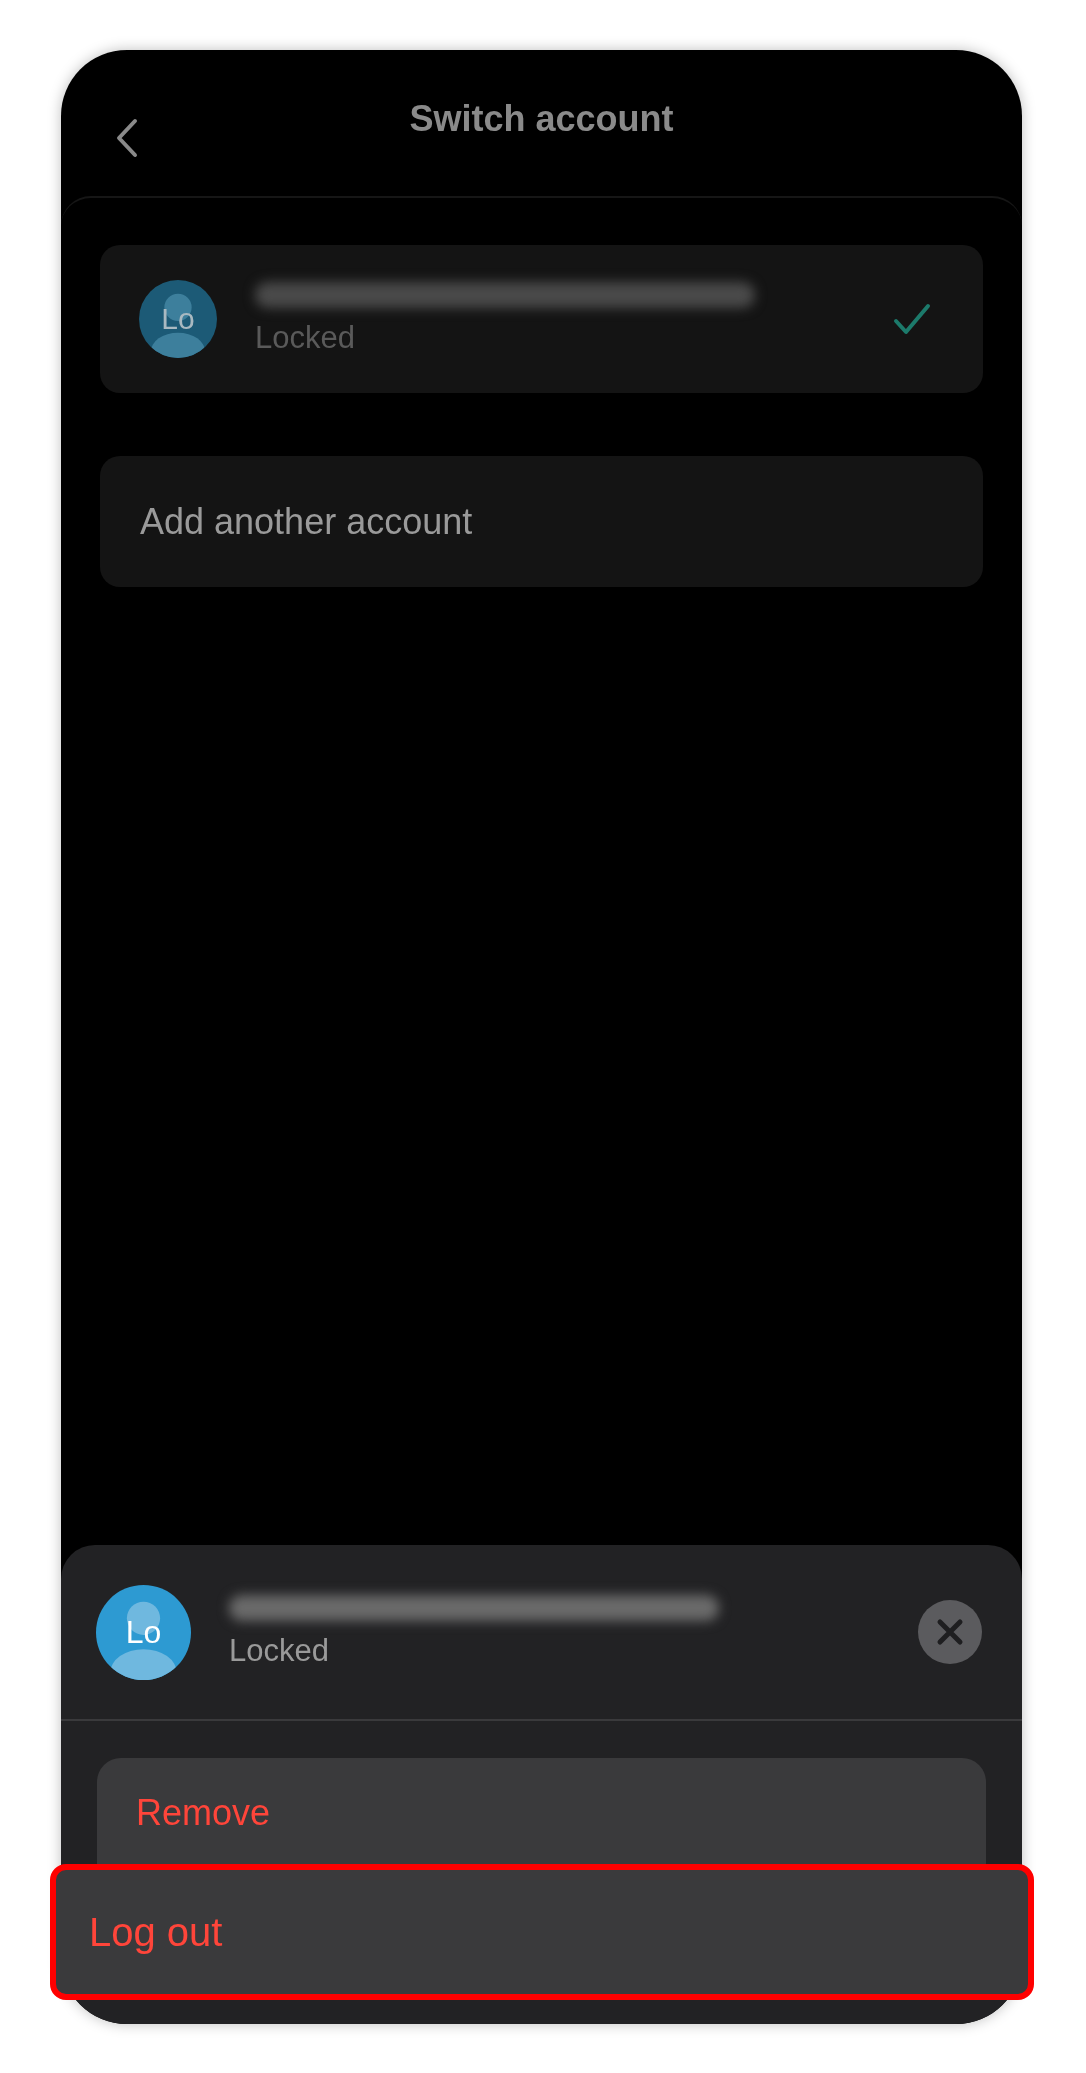 This screenshot has width=1086, height=2073. I want to click on add-account-button: Add another account, so click(541, 521).